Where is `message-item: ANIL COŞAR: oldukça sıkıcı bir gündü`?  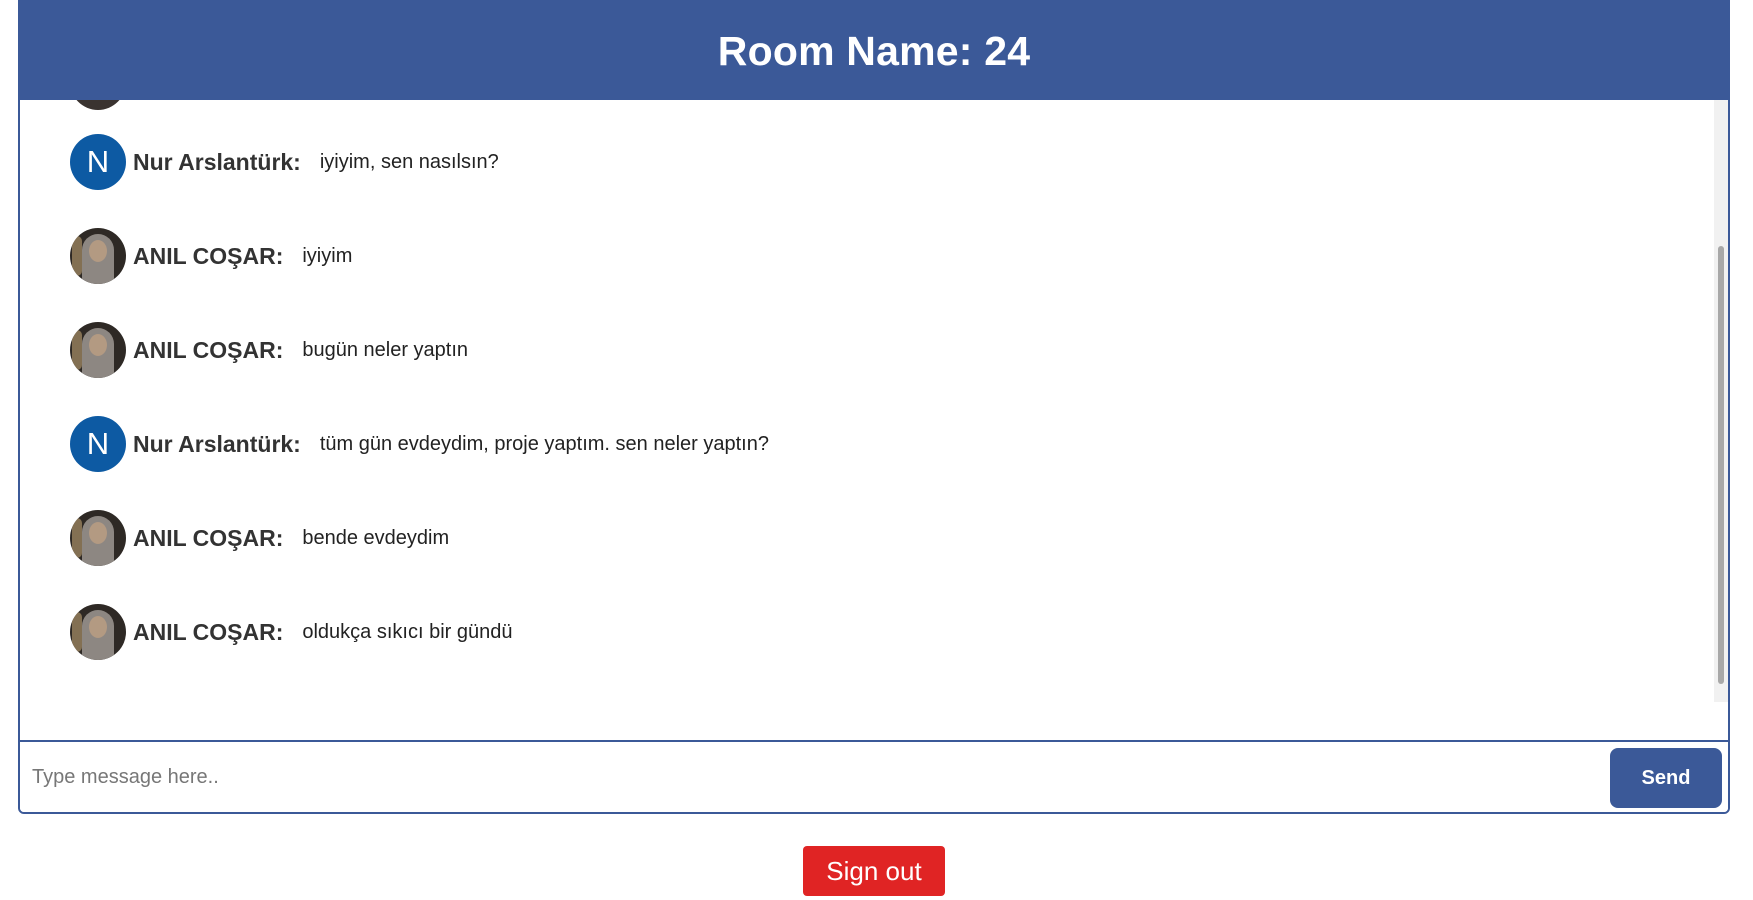 message-item: ANIL COŞAR: oldukça sıkıcı bir gündü is located at coordinates (291, 632).